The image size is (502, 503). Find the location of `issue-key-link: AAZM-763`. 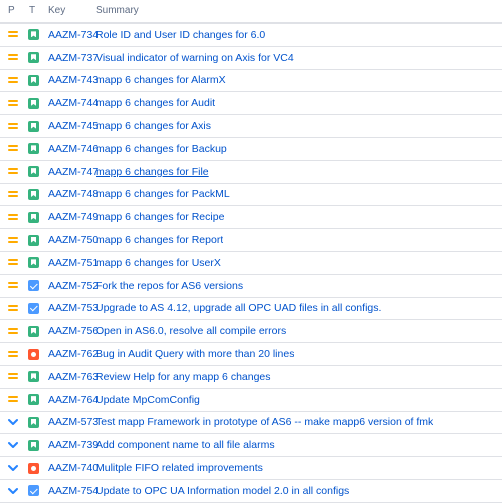

issue-key-link: AAZM-763 is located at coordinates (73, 377).